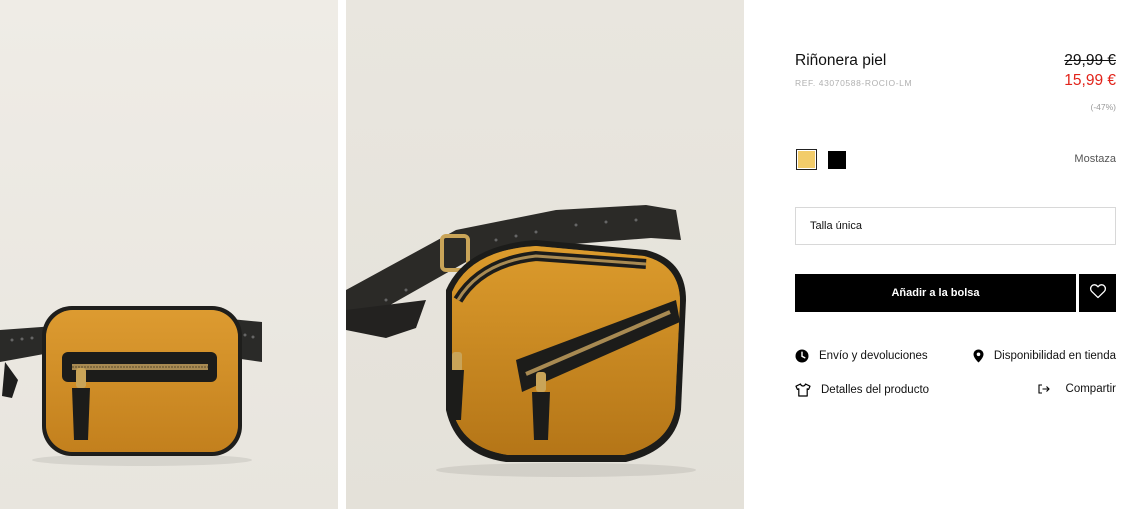 This screenshot has height=509, width=1130. Describe the element at coordinates (837, 160) in the screenshot. I see `color-swatch-black` at that location.